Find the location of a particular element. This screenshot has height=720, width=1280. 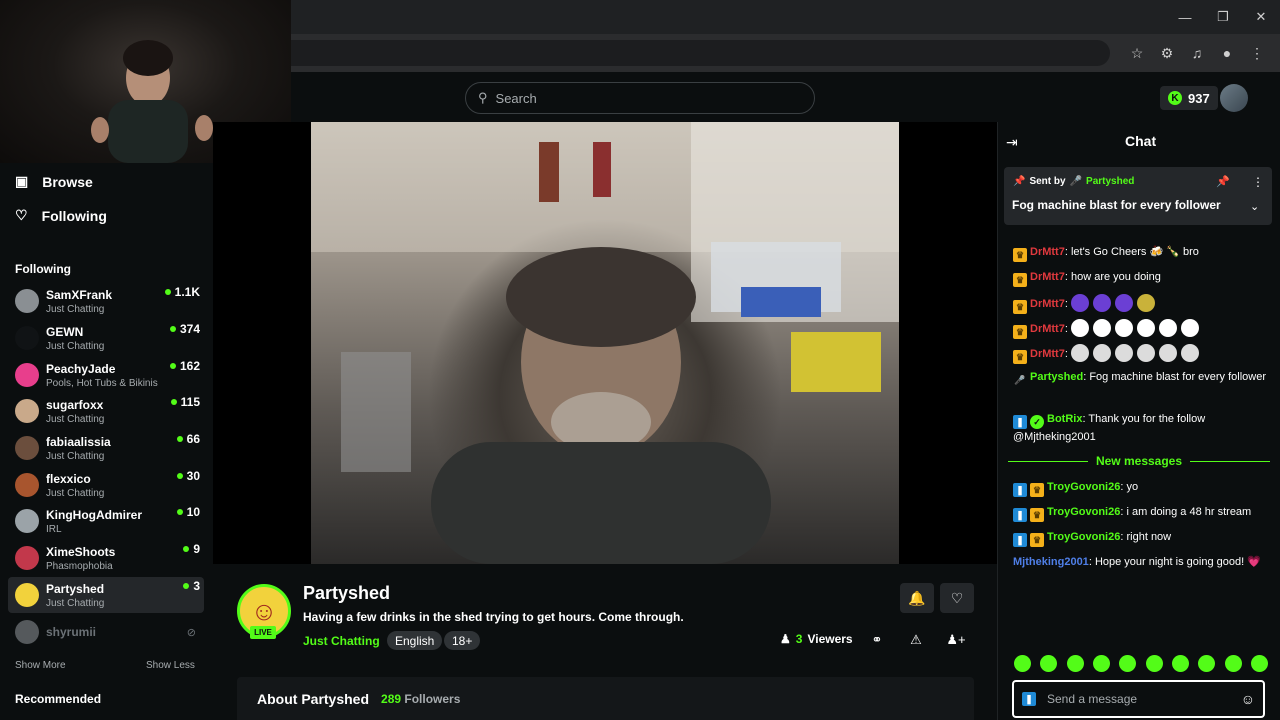

minimize-icon: — is located at coordinates (1185, 17).